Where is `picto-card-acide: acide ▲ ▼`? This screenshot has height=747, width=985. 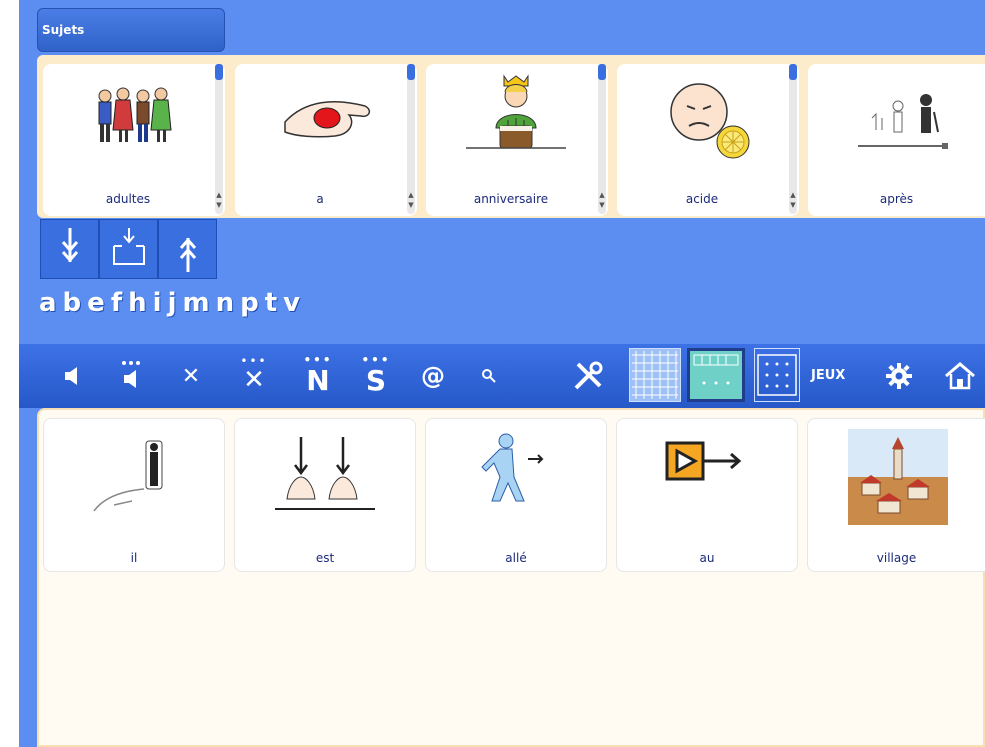
picto-card-acide: acide ▲ ▼ is located at coordinates (708, 140).